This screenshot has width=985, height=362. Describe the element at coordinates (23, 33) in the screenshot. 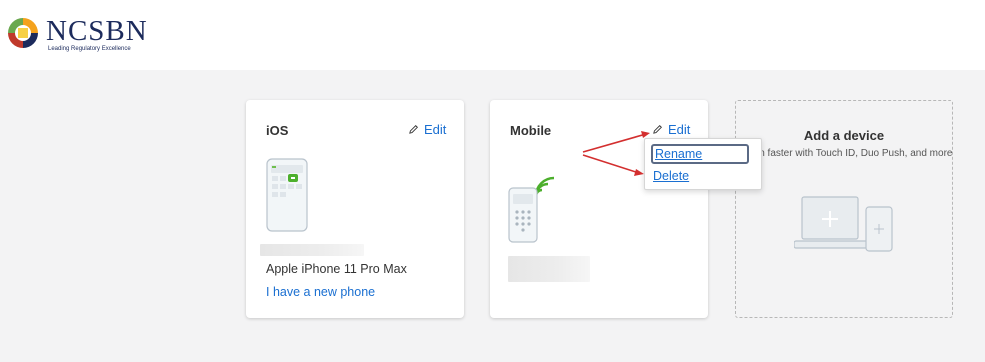

I see `ncsbn-logo-mark-icon` at that location.